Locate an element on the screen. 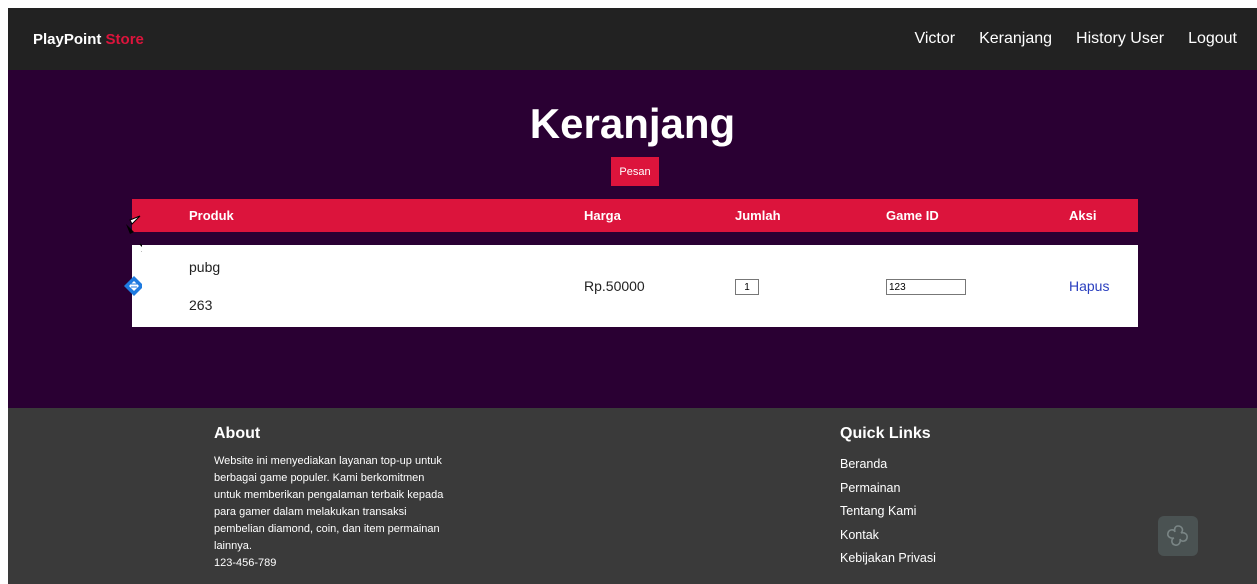 Image resolution: width=1257 pixels, height=584 pixels. quick-link-kontak: Kontak is located at coordinates (888, 536).